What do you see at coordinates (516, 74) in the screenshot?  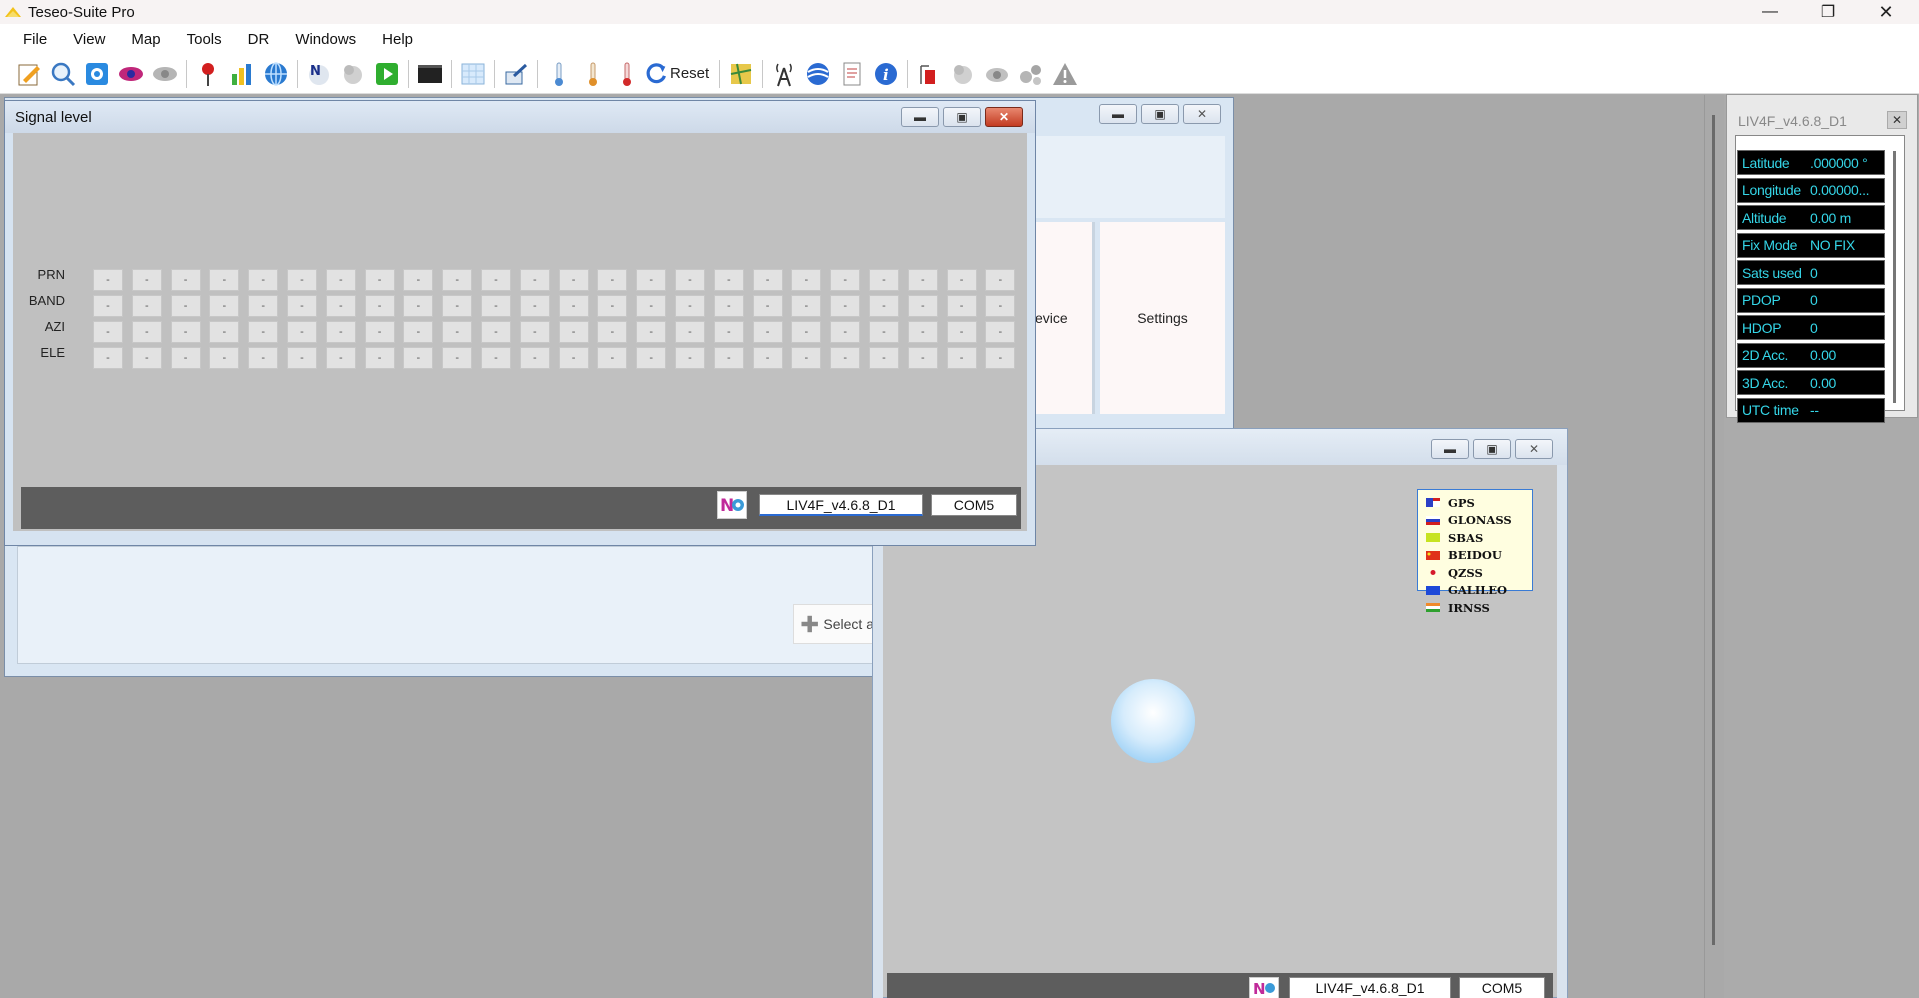 I see `window-arrow-icon` at bounding box center [516, 74].